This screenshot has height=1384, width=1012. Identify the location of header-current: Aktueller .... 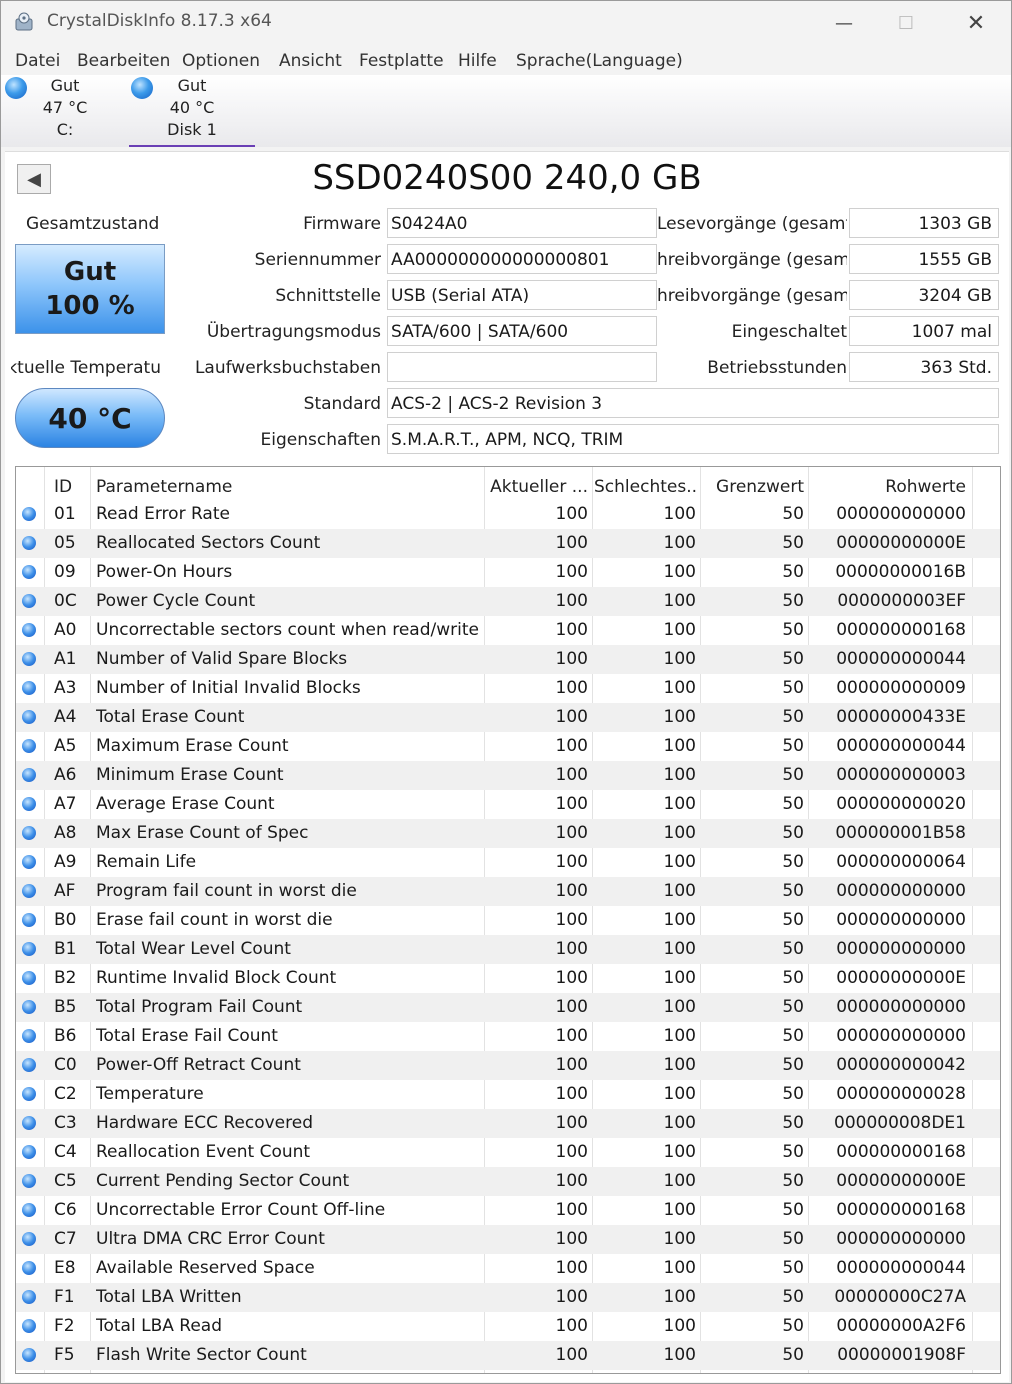
(537, 487).